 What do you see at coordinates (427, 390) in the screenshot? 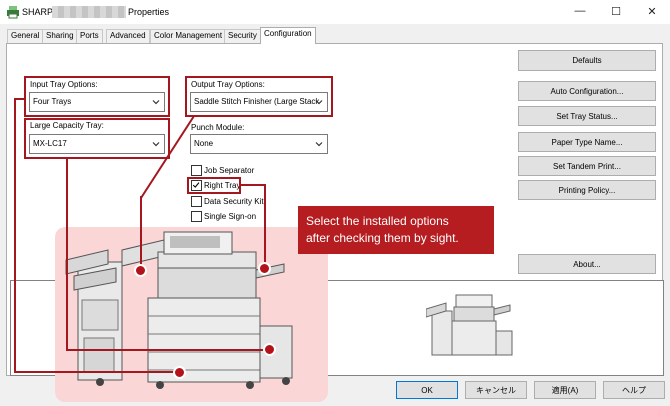
I see `ok-button: OK` at bounding box center [427, 390].